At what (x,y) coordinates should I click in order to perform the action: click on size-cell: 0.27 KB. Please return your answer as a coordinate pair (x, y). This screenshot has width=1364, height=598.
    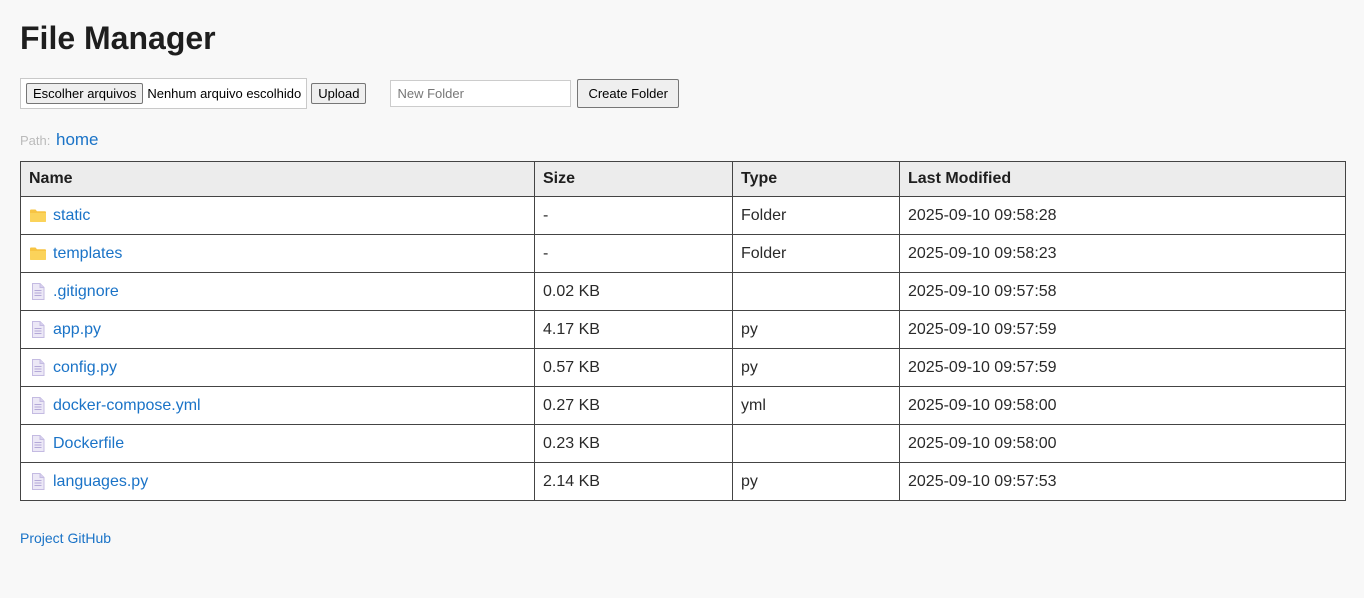
    Looking at the image, I should click on (633, 405).